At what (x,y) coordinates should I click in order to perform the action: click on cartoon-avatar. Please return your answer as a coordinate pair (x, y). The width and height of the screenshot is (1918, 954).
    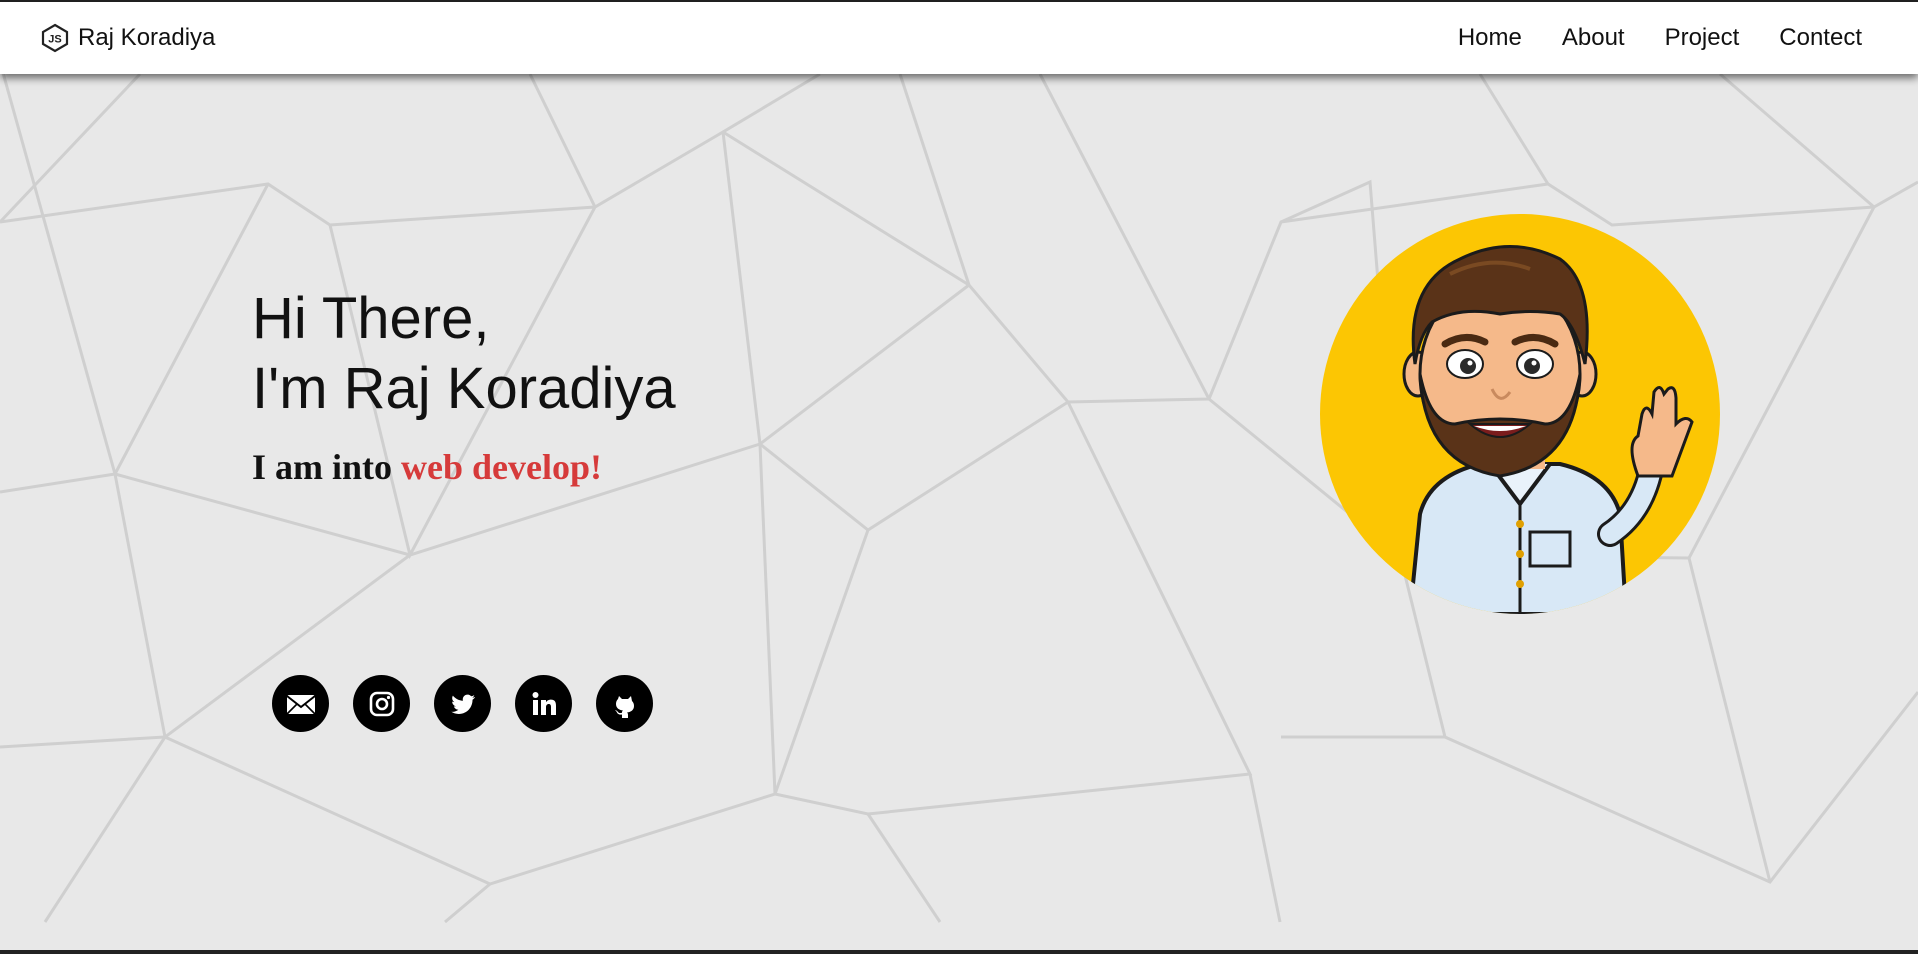
    Looking at the image, I should click on (1520, 414).